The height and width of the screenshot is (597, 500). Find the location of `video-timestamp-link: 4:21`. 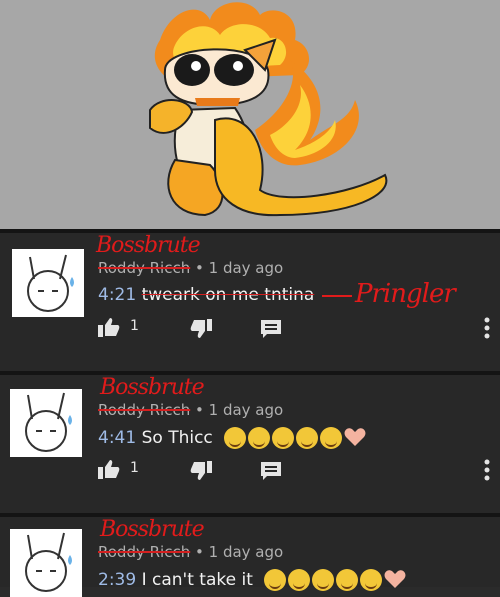

video-timestamp-link: 4:21 is located at coordinates (117, 295).